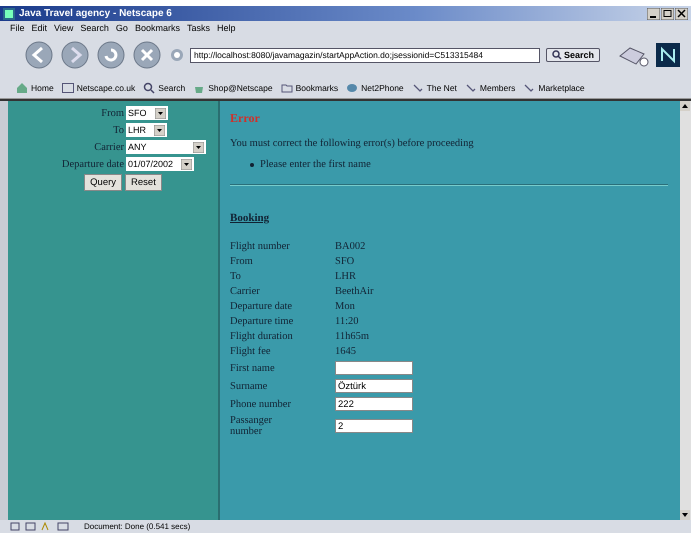 The height and width of the screenshot is (533, 691). I want to click on menu-item: View, so click(64, 28).